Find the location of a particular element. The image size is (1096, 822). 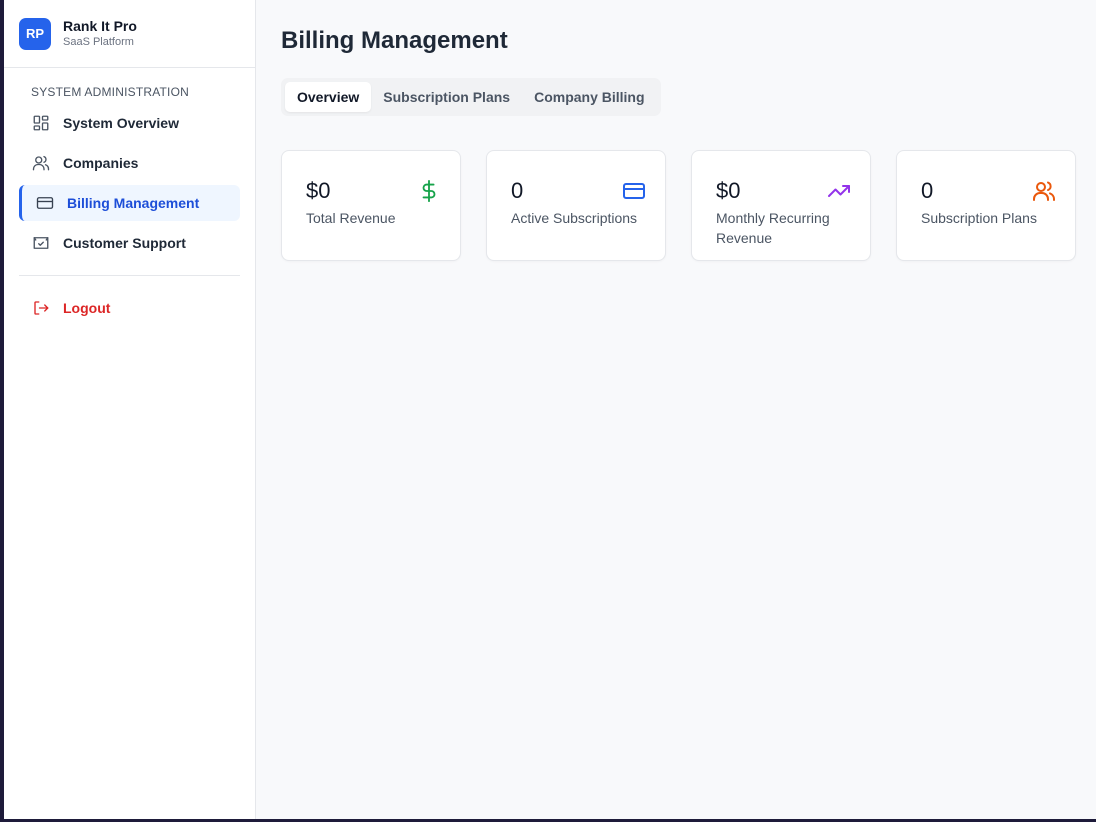

sidebar-item-companies: Companies is located at coordinates (129, 163).